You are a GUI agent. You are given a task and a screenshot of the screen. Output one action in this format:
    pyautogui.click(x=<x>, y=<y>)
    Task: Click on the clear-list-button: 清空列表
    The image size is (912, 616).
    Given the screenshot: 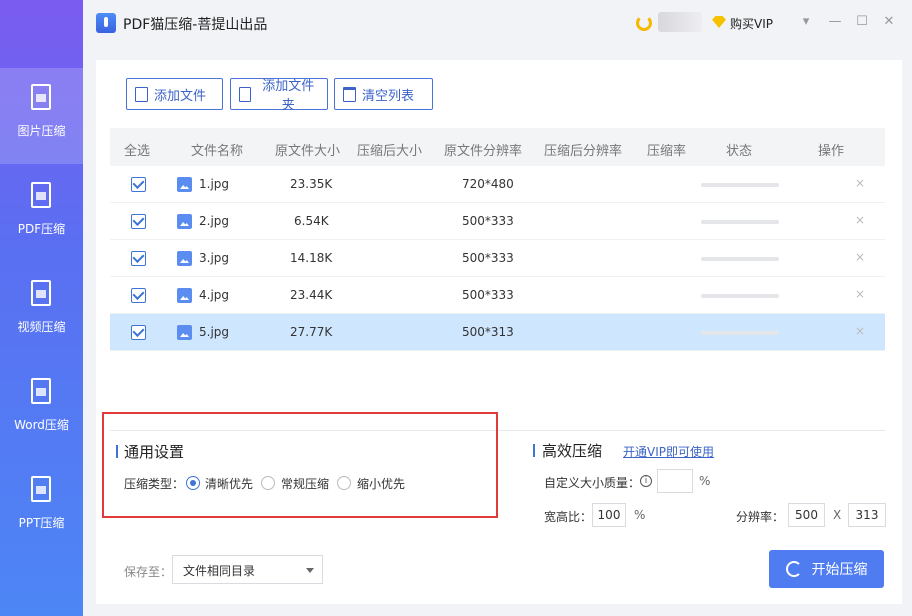 What is the action you would take?
    pyautogui.click(x=383, y=94)
    